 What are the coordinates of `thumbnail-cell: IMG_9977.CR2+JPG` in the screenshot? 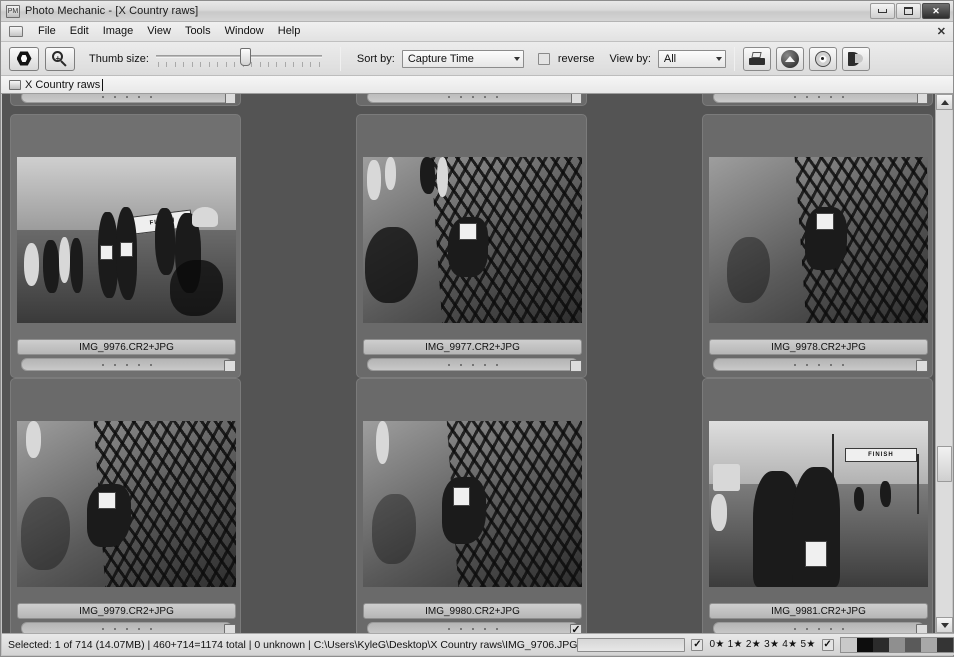 It's located at (471, 246).